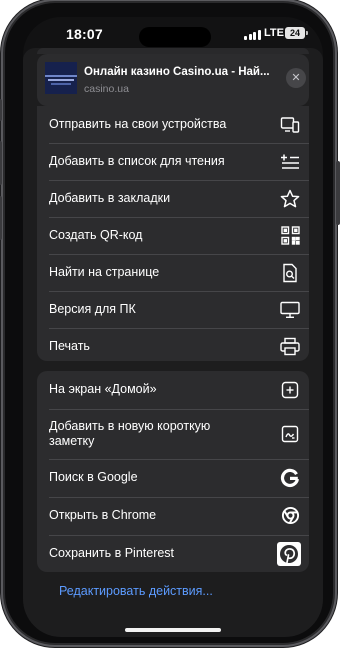  I want to click on action-desktop-version: Версия для ПК, so click(173, 309).